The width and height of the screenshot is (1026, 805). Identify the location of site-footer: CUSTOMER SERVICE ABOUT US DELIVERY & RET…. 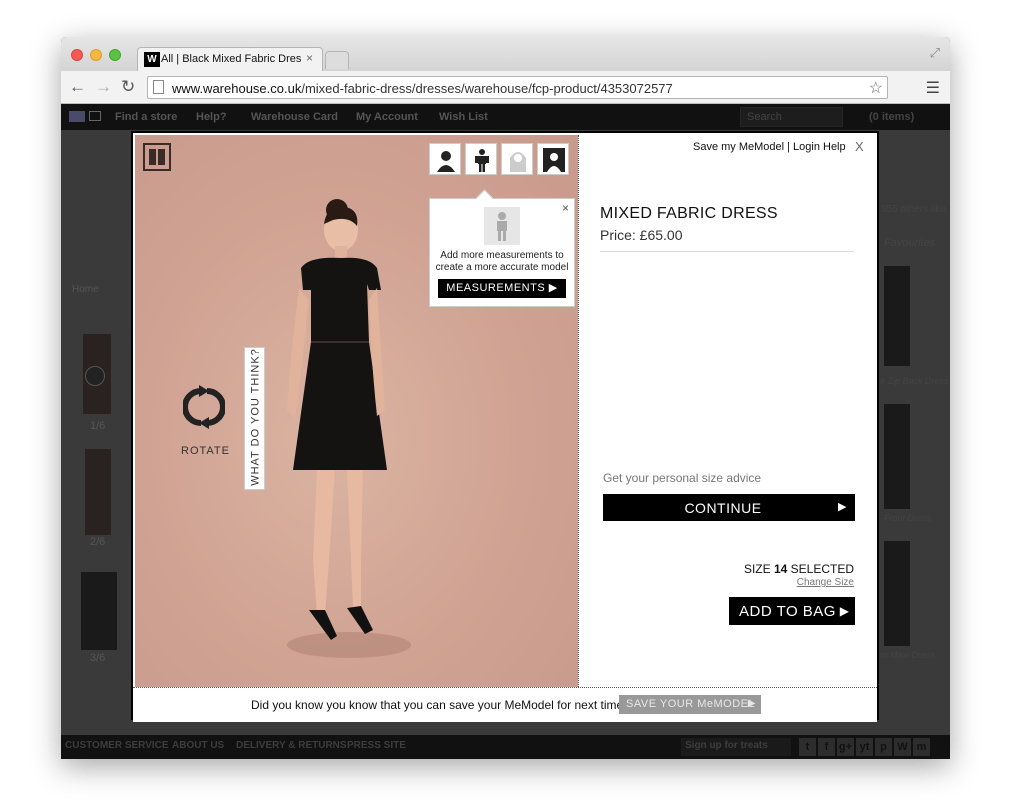
(505, 747).